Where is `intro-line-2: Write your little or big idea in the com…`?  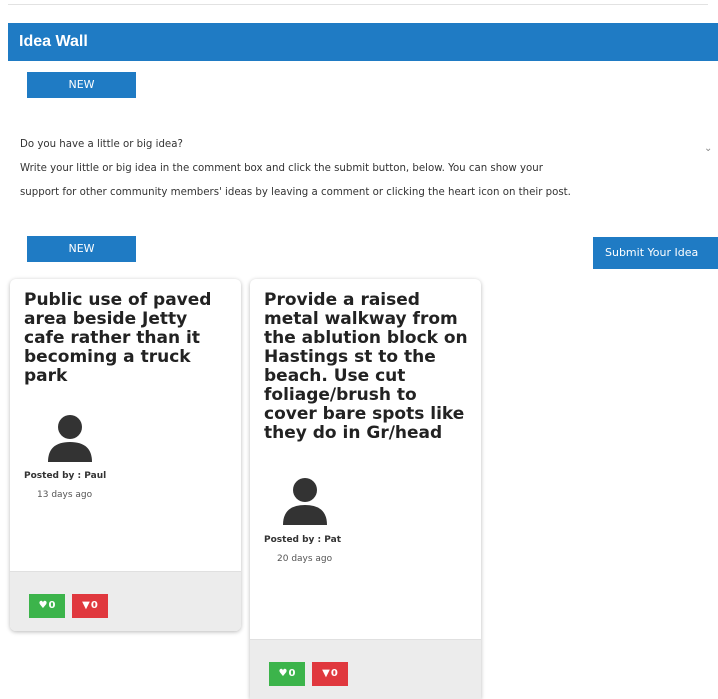
intro-line-2: Write your little or big idea in the com… is located at coordinates (281, 168).